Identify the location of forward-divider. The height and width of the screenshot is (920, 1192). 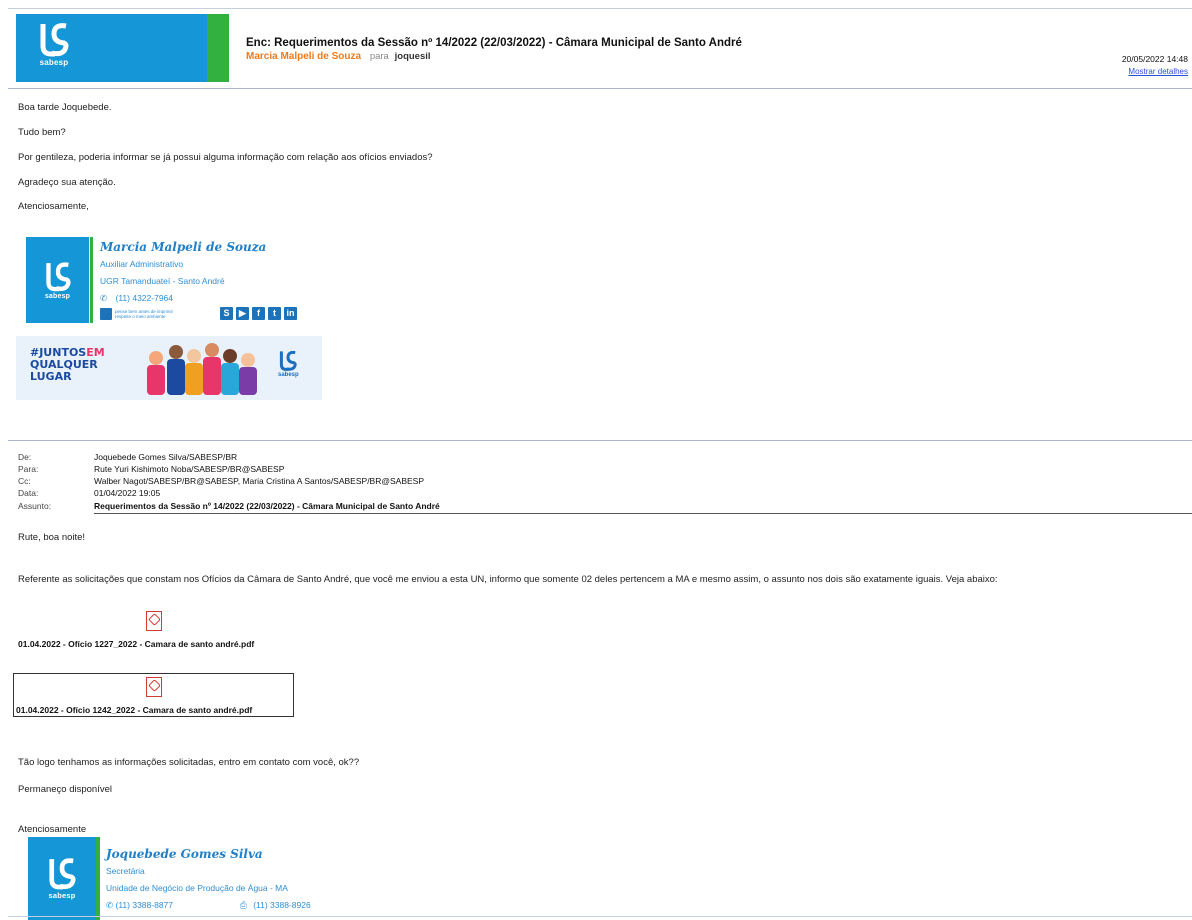
(600, 440).